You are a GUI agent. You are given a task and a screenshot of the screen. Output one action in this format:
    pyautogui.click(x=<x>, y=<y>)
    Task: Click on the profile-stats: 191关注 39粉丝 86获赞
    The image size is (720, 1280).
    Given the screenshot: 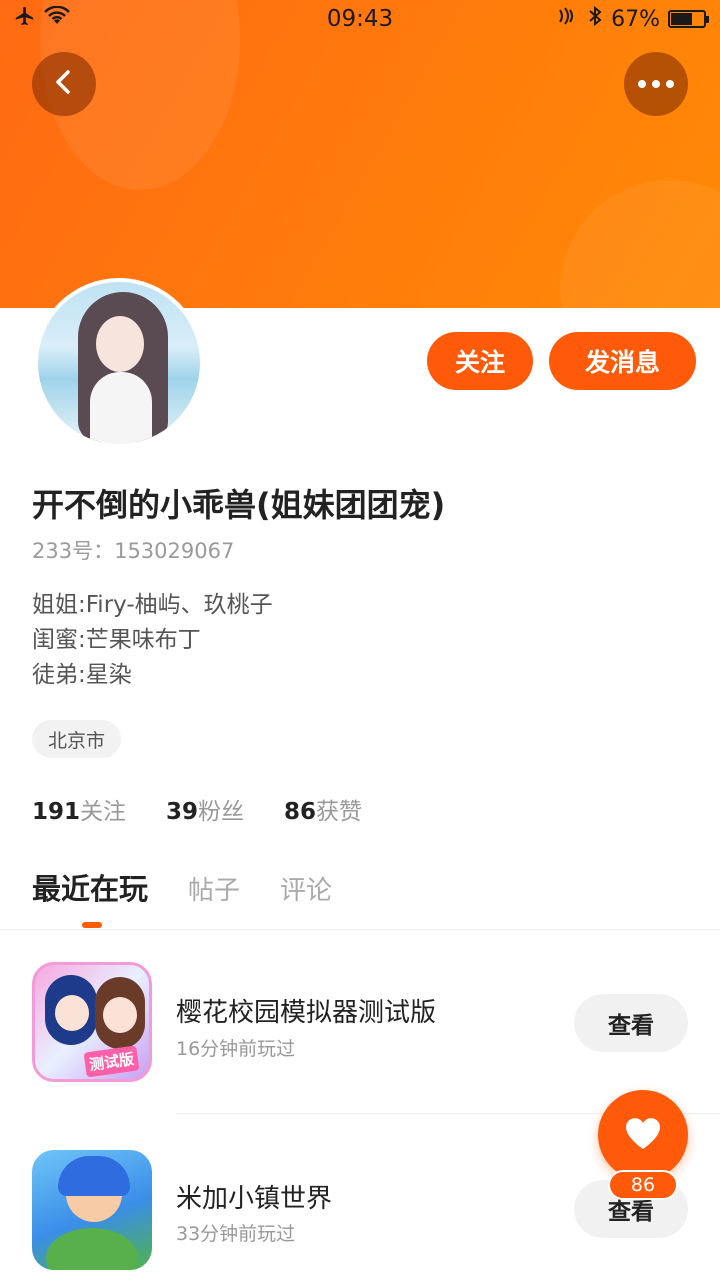 What is the action you would take?
    pyautogui.click(x=197, y=809)
    